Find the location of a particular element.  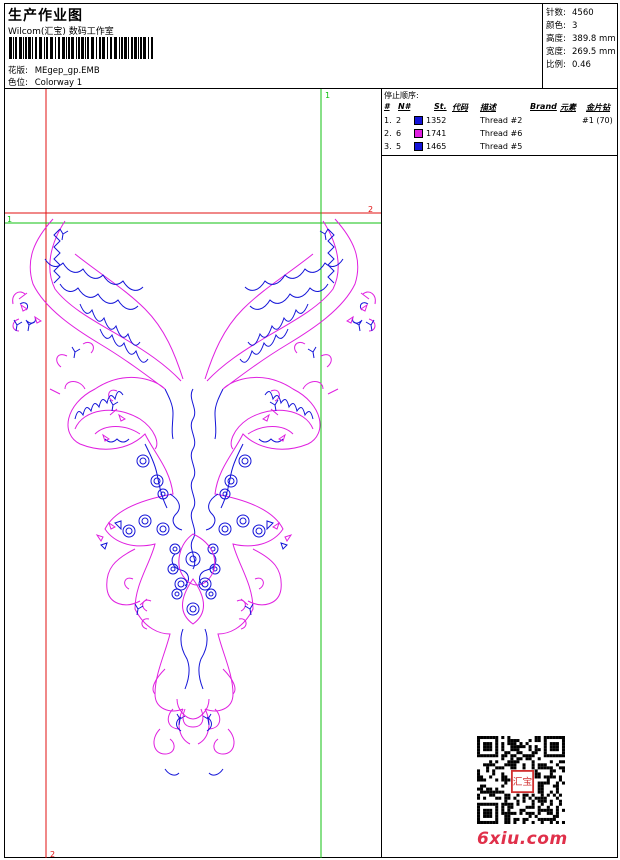

watermark-logo: 6xiu.com is located at coordinates (522, 839).